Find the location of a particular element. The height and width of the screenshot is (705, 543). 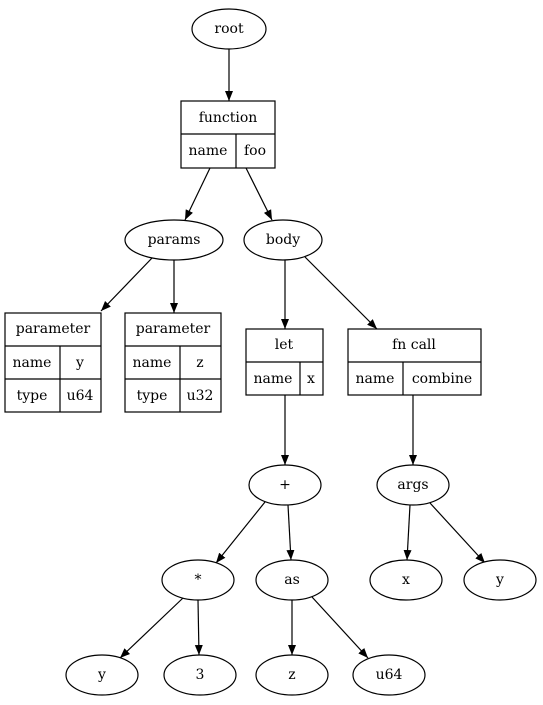

node-as: as is located at coordinates (292, 580).